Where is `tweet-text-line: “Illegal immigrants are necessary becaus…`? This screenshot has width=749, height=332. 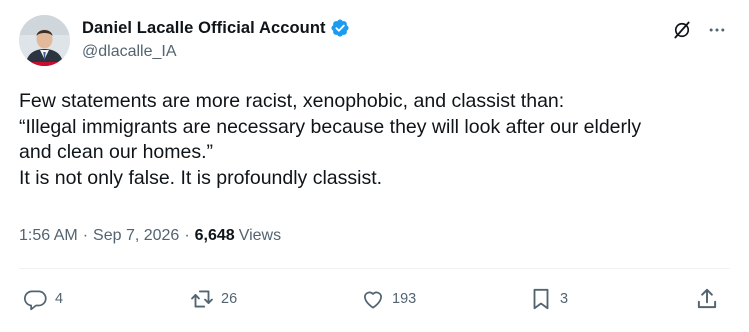
tweet-text-line: “Illegal immigrants are necessary becaus… is located at coordinates (330, 126).